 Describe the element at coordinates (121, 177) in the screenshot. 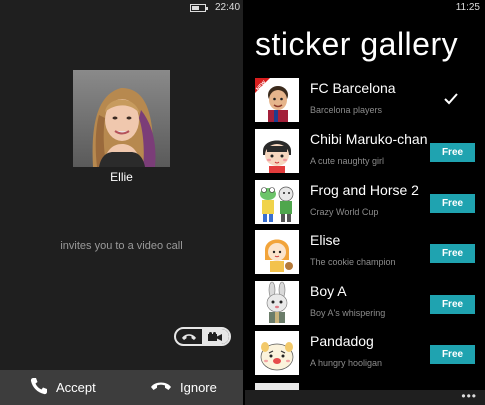

I see `caller-name: Ellie` at that location.